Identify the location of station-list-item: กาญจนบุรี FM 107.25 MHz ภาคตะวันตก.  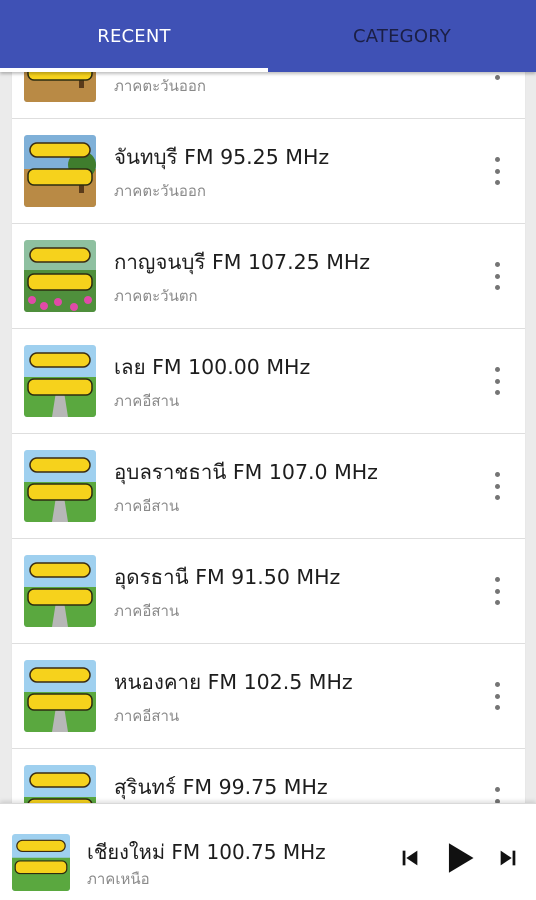
(268, 276).